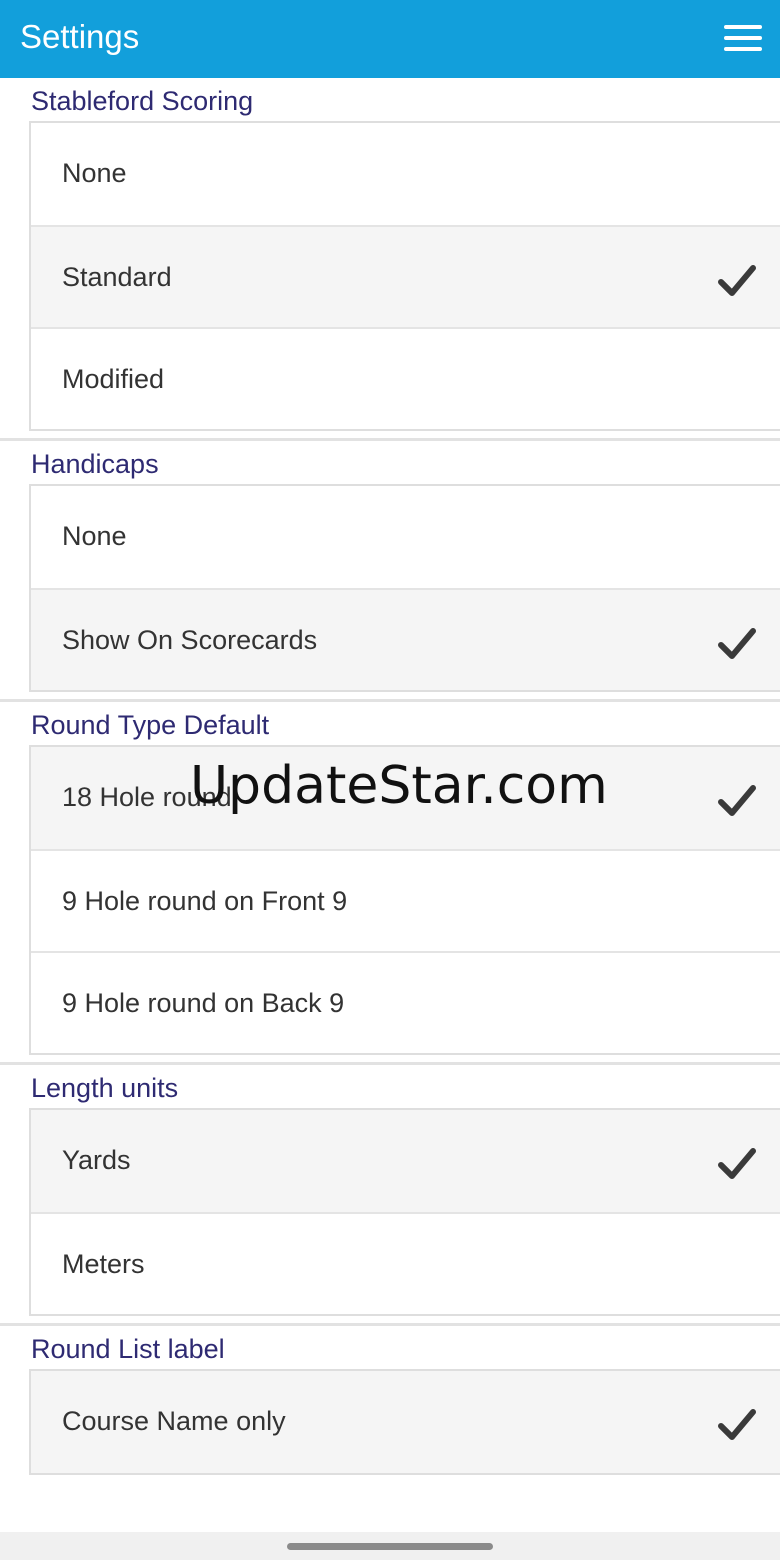 Image resolution: width=780 pixels, height=1560 pixels. I want to click on option-group: Yards Meters, so click(404, 1212).